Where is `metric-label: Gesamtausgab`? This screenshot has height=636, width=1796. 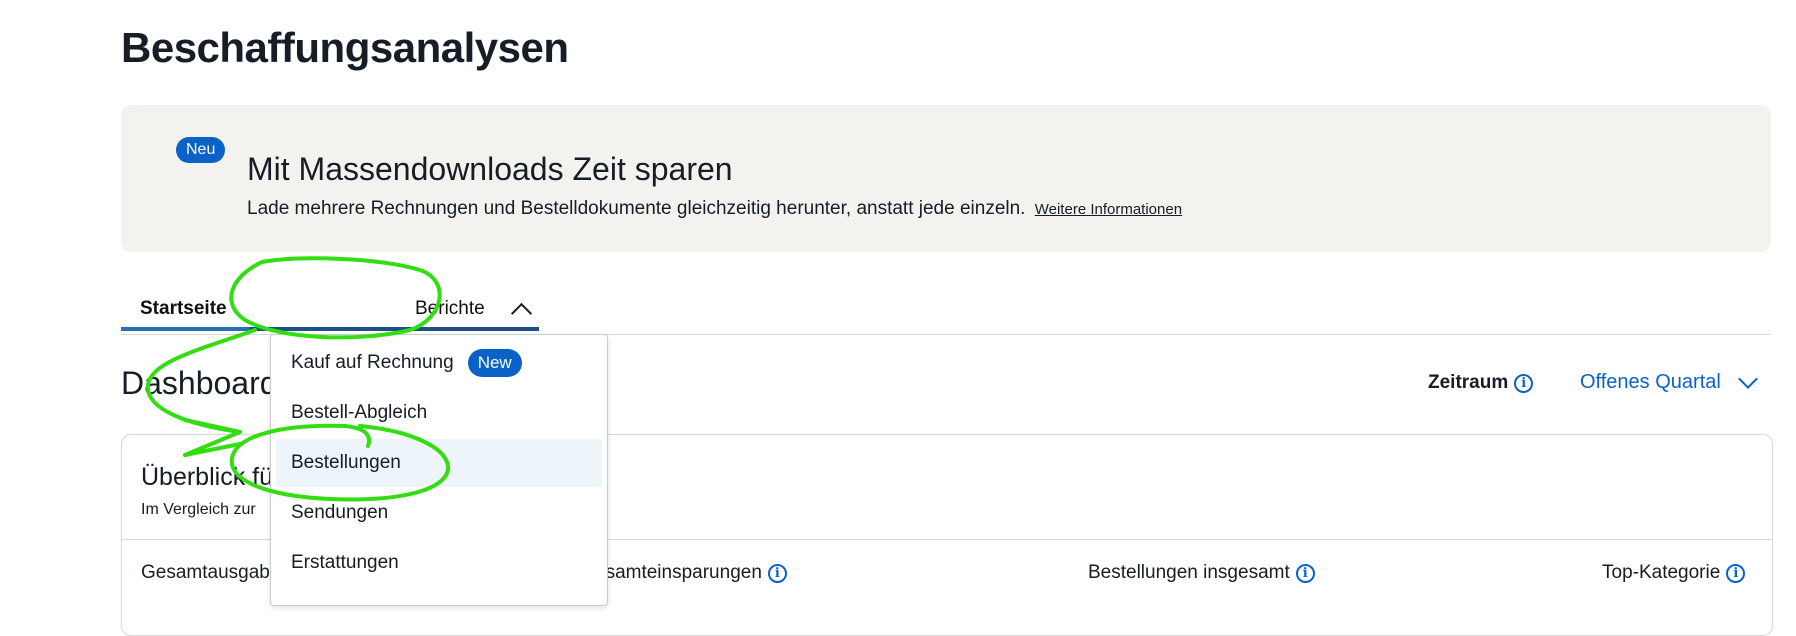
metric-label: Gesamtausgab is located at coordinates (205, 572).